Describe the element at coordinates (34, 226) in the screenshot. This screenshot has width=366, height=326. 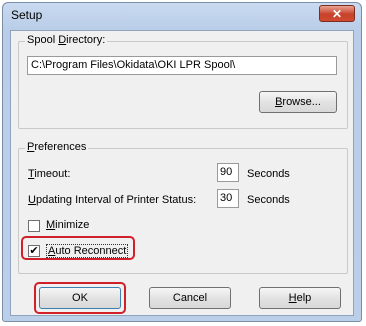
I see `minimize-checkbox` at that location.